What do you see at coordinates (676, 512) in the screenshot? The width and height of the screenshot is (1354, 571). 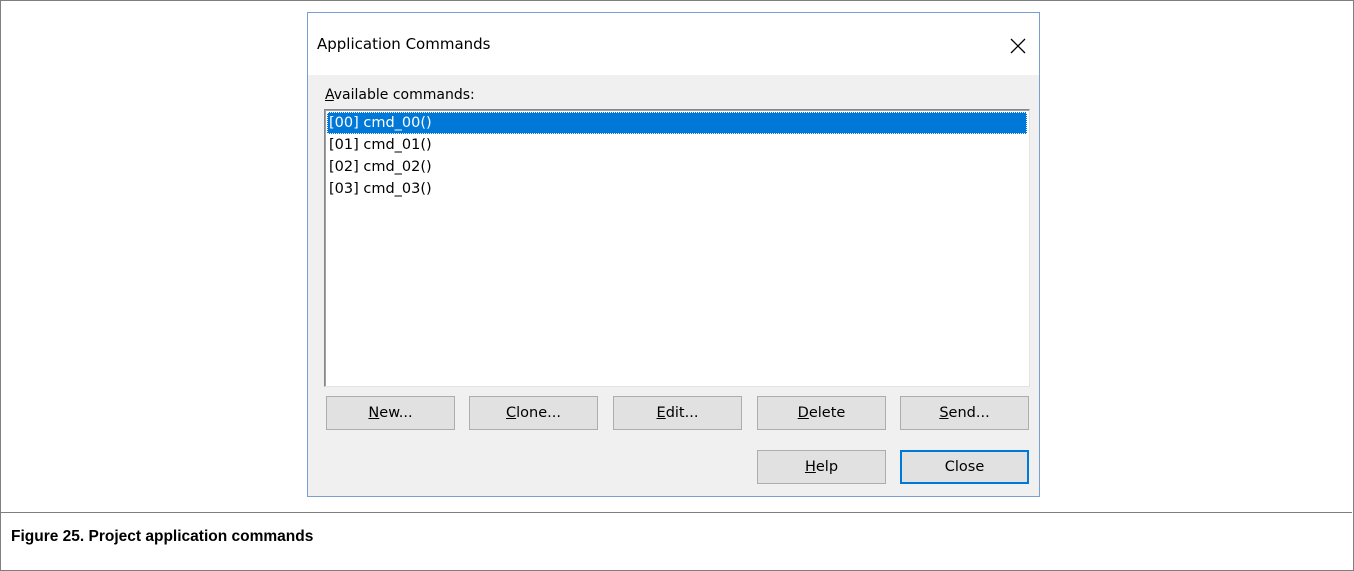 I see `caption-divider` at bounding box center [676, 512].